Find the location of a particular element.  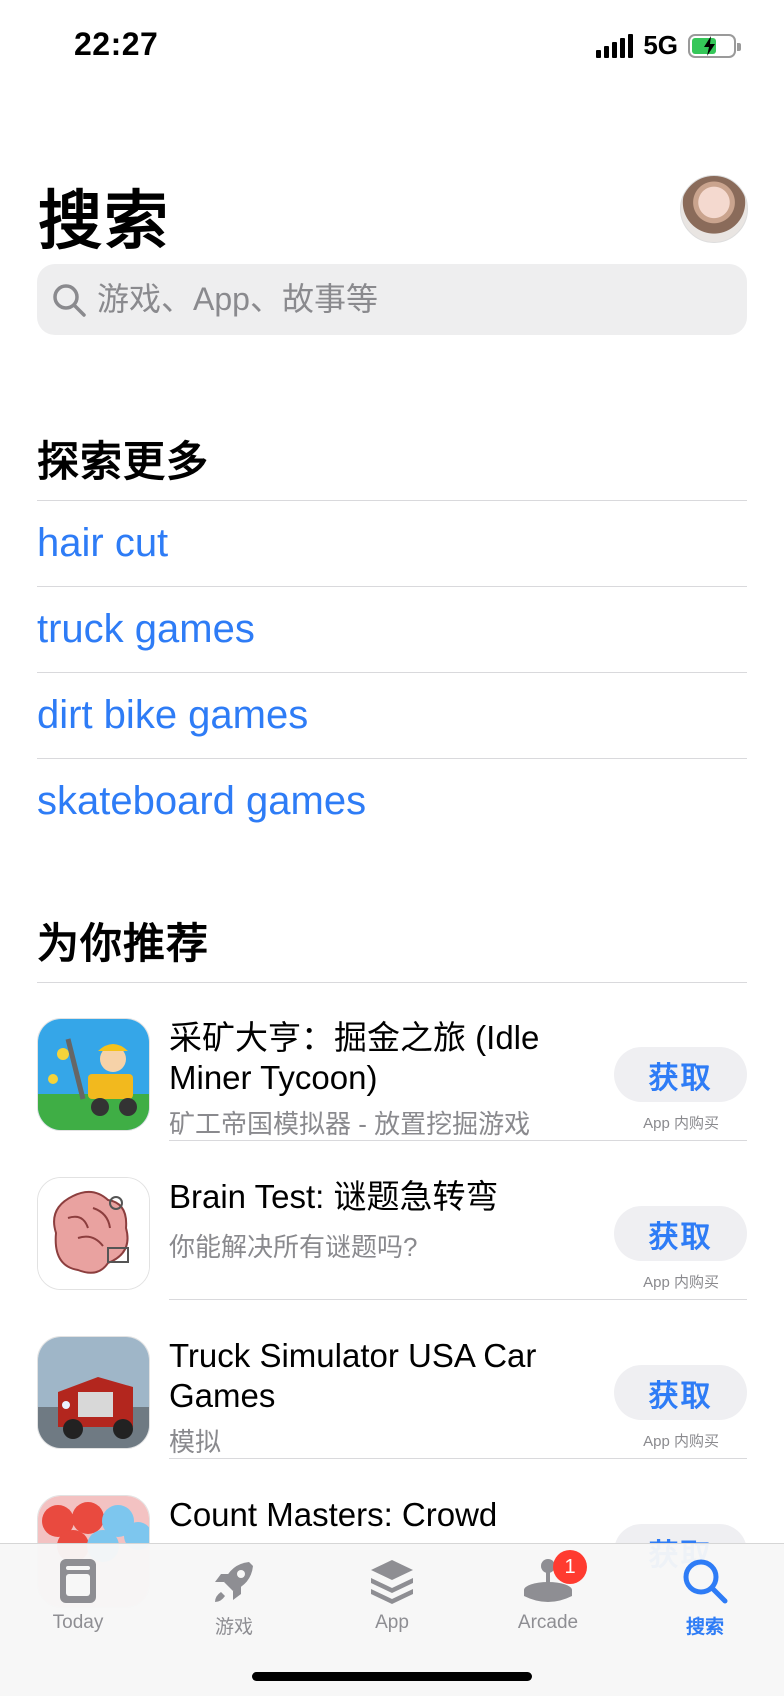

explore-link: dirt bike games is located at coordinates (392, 715).